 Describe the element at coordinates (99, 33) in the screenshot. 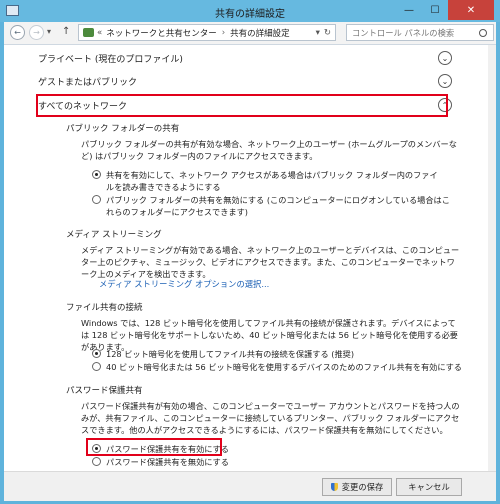

I see `breadcrumb-overflow: «` at that location.